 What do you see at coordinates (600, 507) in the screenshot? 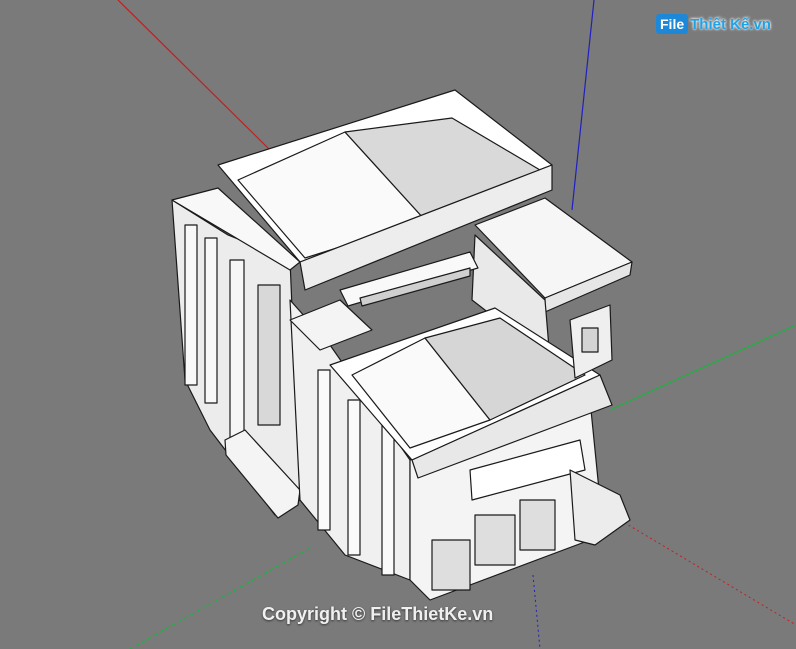
I see `front-stairs` at bounding box center [600, 507].